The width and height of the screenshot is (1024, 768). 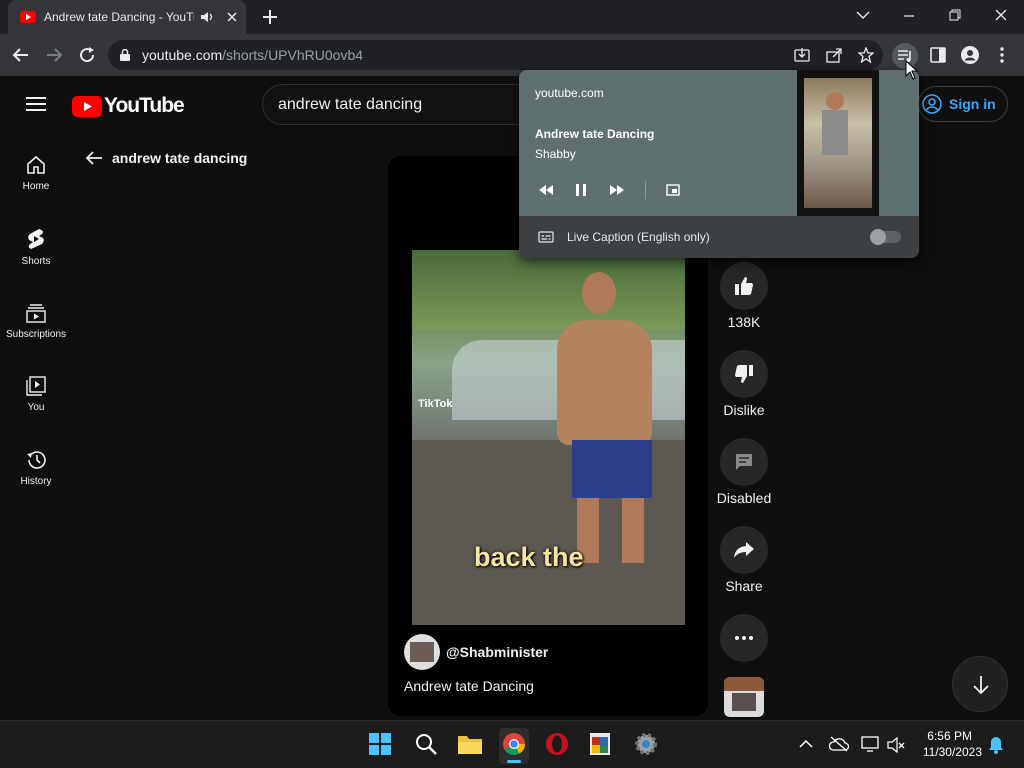 I want to click on sidebar-item-subscriptions: Subscriptions, so click(x=36, y=321).